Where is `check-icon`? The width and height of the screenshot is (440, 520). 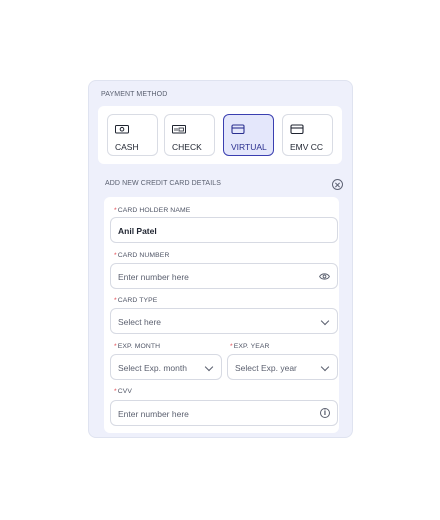
check-icon is located at coordinates (179, 129).